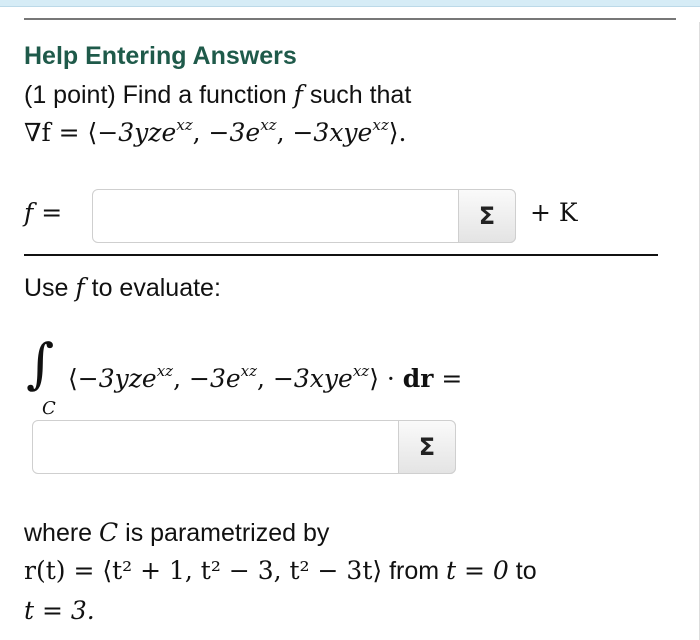  What do you see at coordinates (284, 132) in the screenshot?
I see `gradient-sep2: ,` at bounding box center [284, 132].